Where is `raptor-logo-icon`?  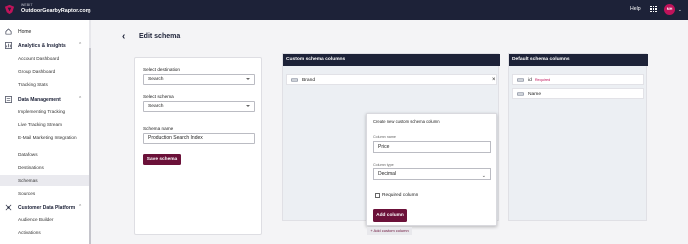
raptor-logo-icon is located at coordinates (9, 9).